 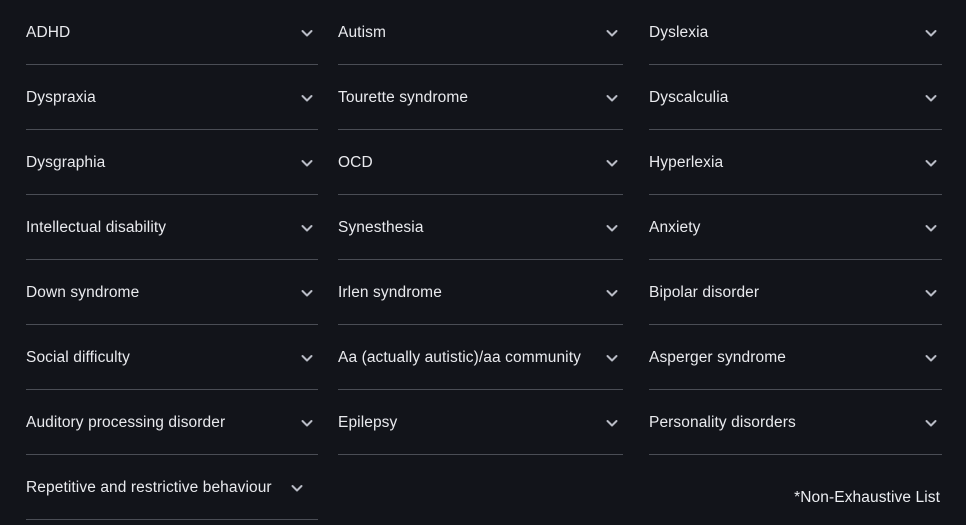 I want to click on accordion-item-intellectual-disability: Intellectual disability, so click(x=161, y=227).